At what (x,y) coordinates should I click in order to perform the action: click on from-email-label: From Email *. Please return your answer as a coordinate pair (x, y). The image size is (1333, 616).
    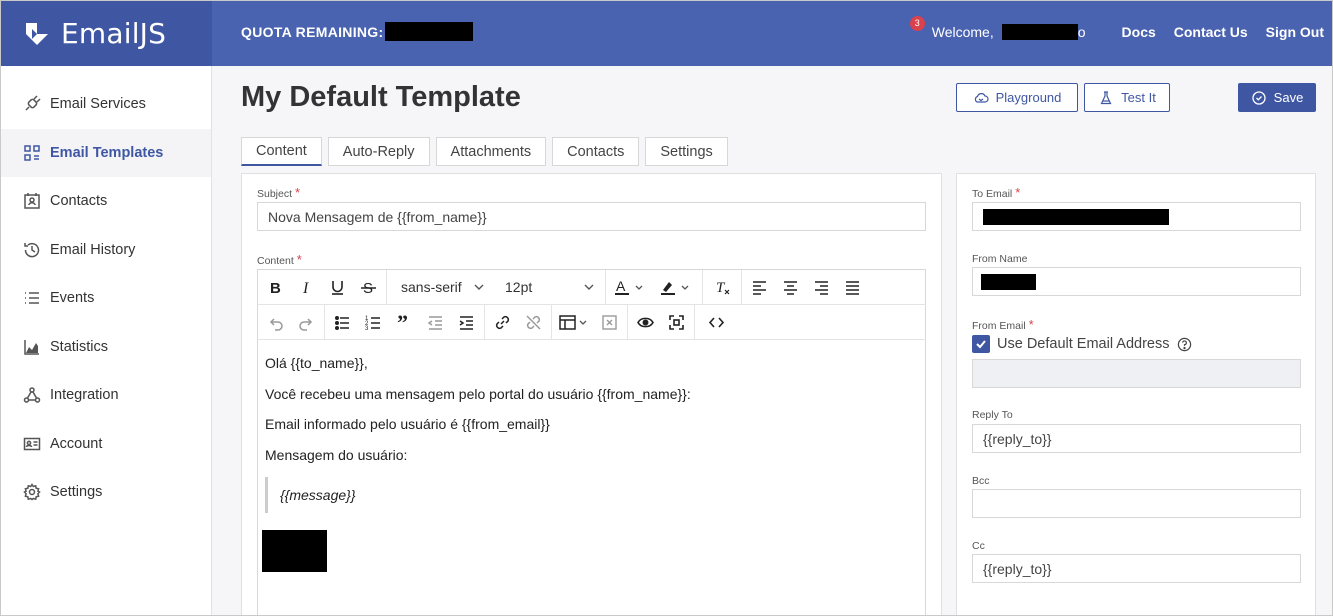
    Looking at the image, I should click on (1003, 324).